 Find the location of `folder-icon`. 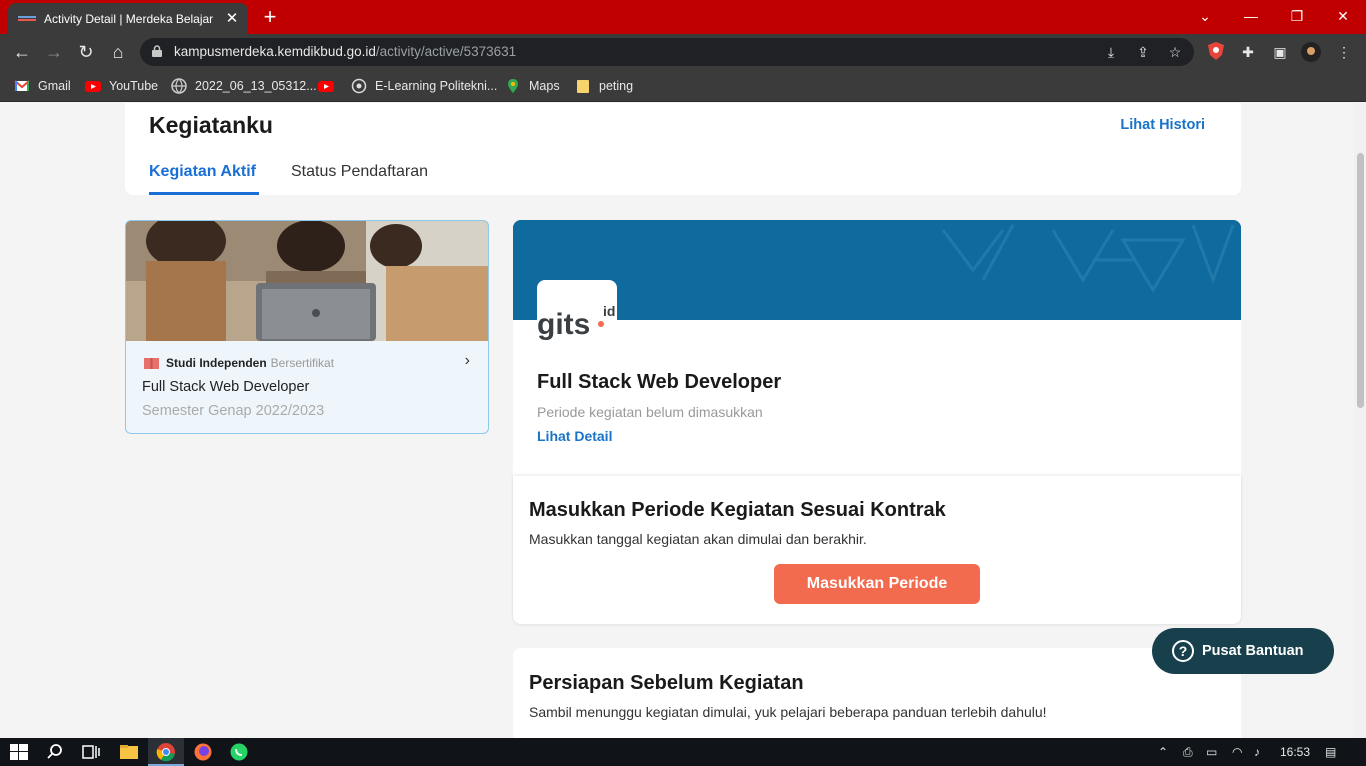

folder-icon is located at coordinates (583, 86).